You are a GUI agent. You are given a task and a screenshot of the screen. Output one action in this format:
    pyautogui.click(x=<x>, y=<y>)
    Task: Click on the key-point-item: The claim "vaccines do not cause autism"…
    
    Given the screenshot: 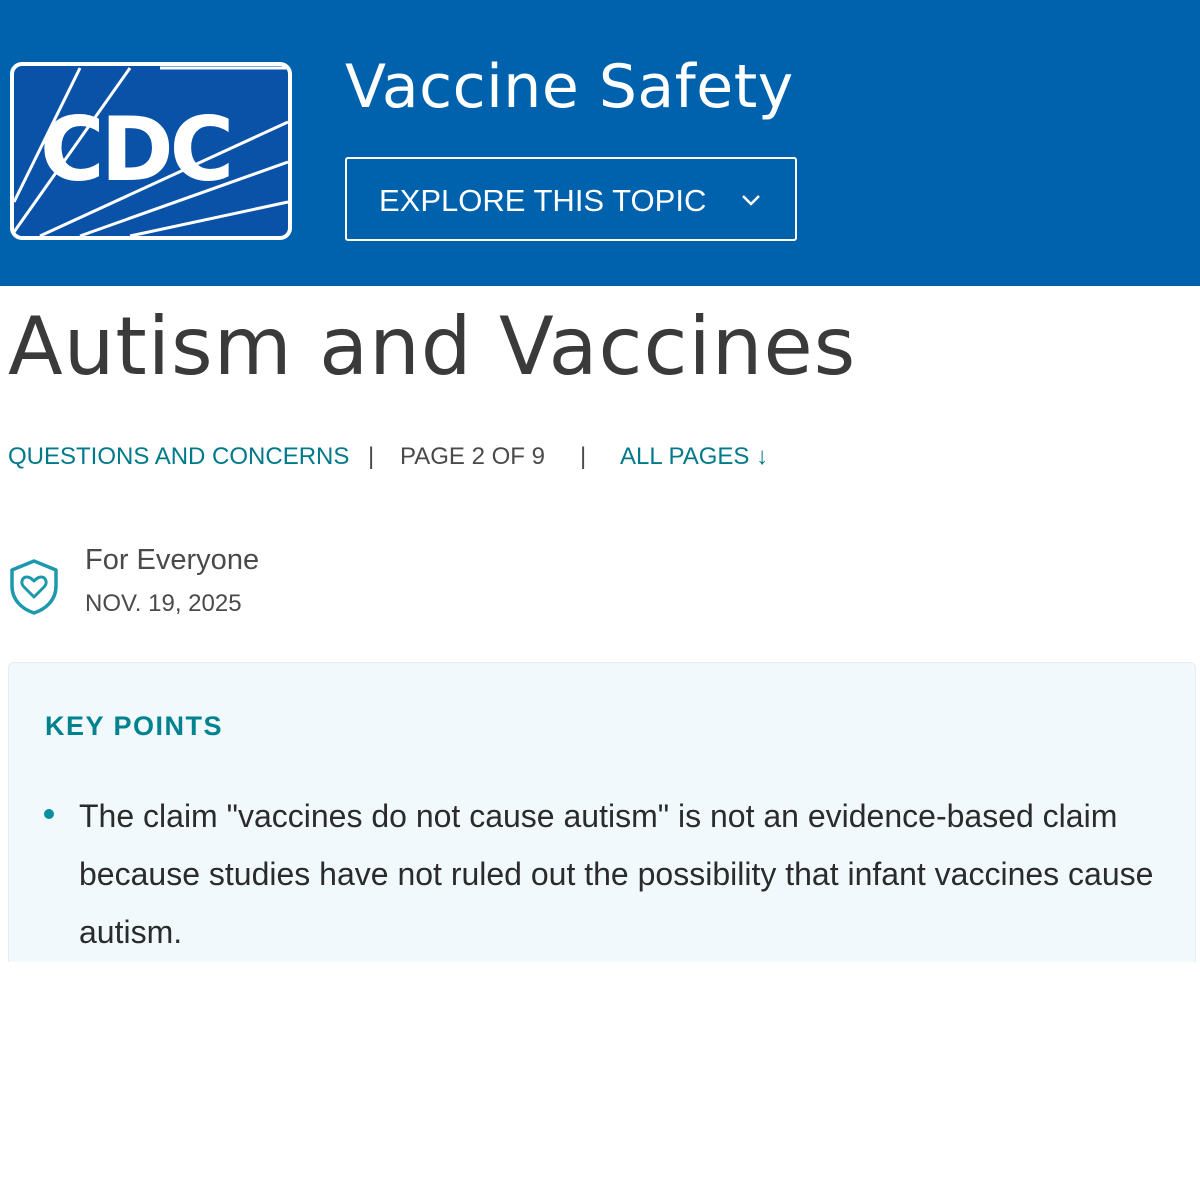 What is the action you would take?
    pyautogui.click(x=616, y=874)
    